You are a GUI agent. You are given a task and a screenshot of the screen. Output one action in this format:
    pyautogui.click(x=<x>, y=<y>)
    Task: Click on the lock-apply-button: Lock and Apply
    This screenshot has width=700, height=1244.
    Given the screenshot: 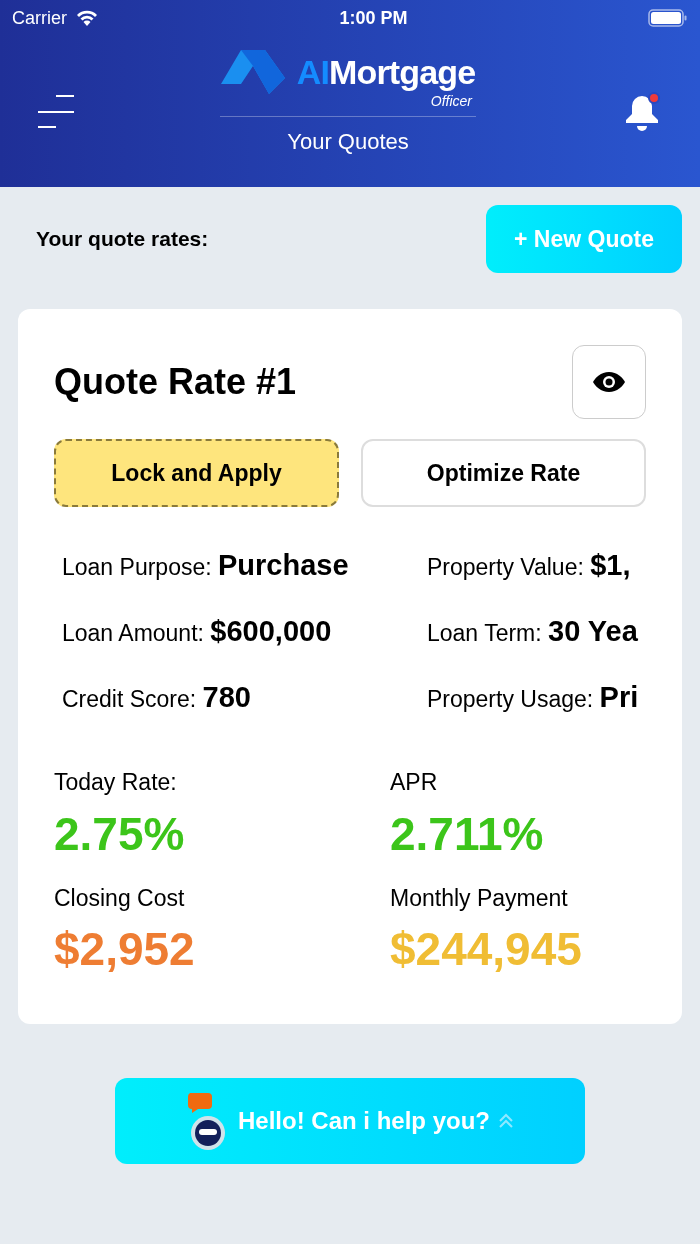 What is the action you would take?
    pyautogui.click(x=196, y=473)
    